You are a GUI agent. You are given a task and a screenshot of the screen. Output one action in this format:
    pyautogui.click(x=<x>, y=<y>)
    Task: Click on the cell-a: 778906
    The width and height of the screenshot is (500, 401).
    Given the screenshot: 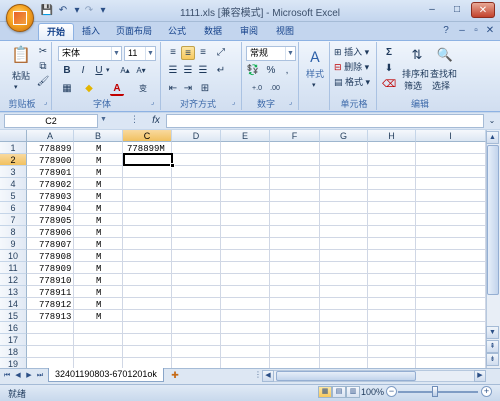 What is the action you would take?
    pyautogui.click(x=55, y=233)
    